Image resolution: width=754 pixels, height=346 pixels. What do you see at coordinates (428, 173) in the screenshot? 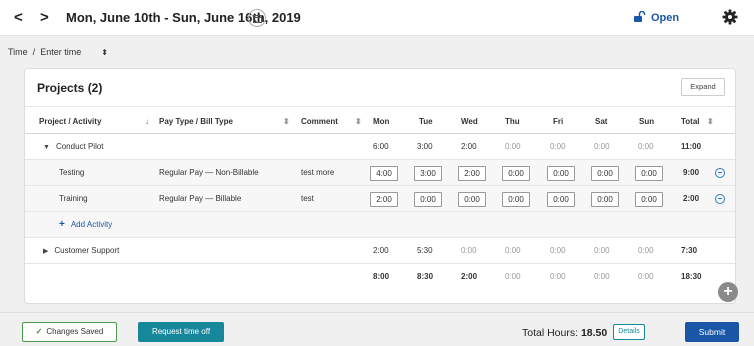
I see `hours-input-tue: 3:00` at bounding box center [428, 173].